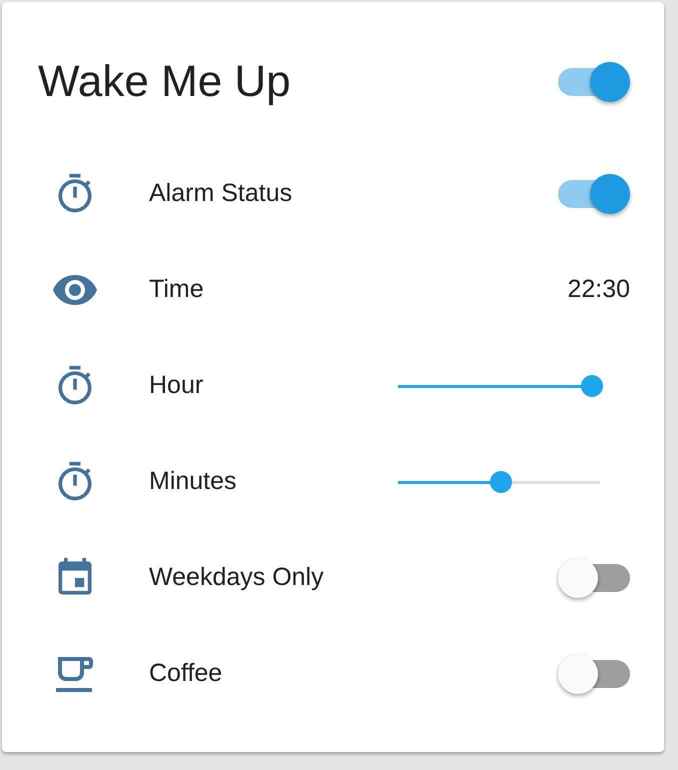 The image size is (678, 770). Describe the element at coordinates (176, 290) in the screenshot. I see `row-label: Time` at that location.